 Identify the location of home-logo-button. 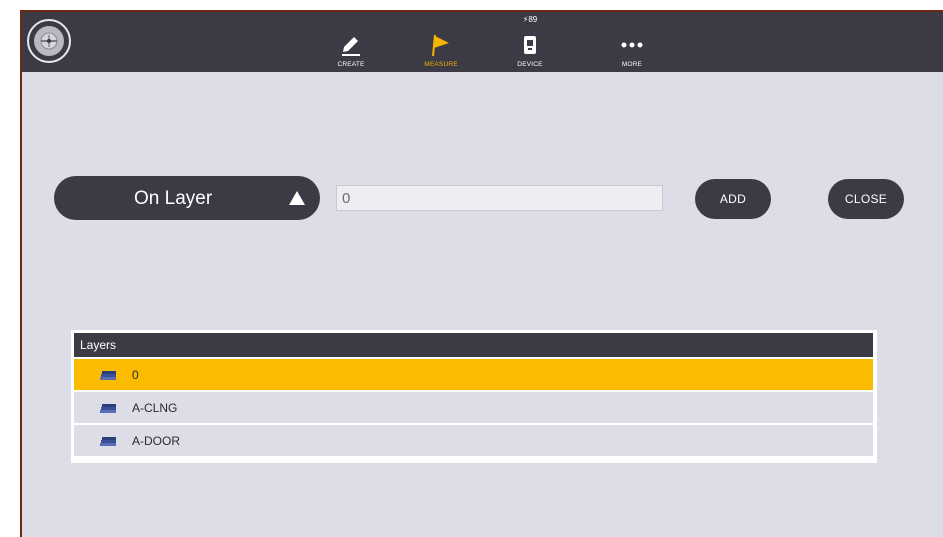
(49, 41).